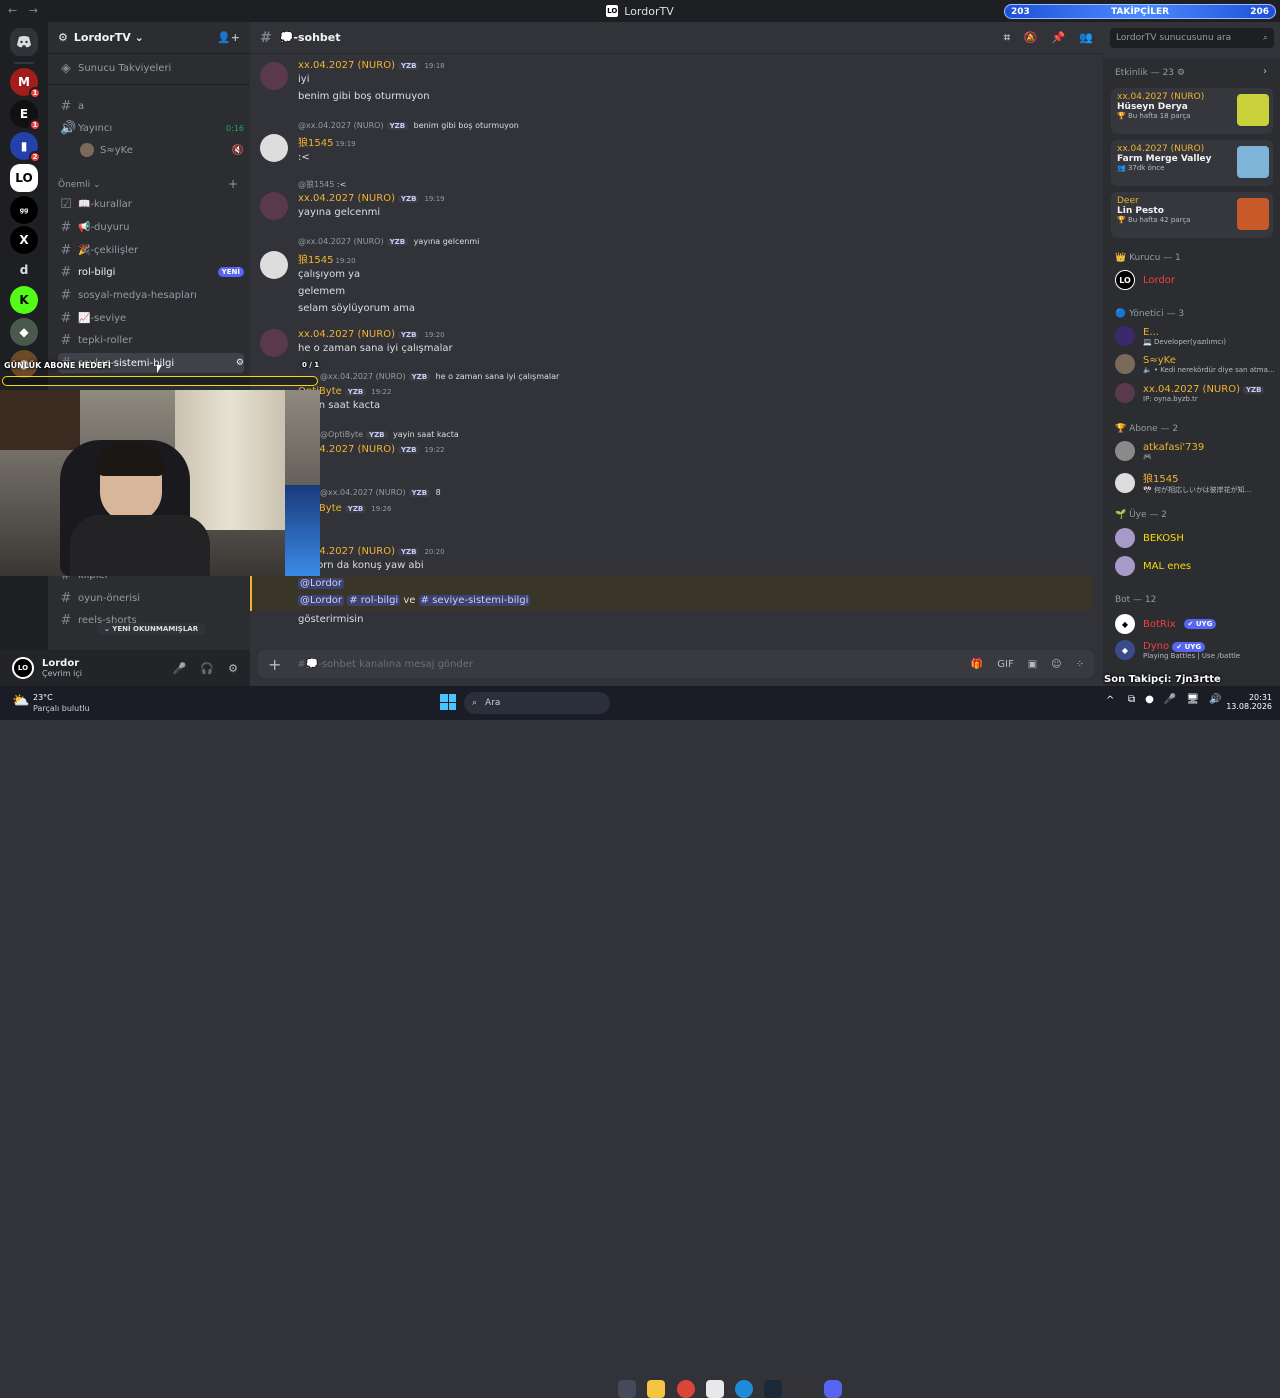 This screenshot has height=1398, width=1280. I want to click on rank-tag: YZB, so click(408, 66).